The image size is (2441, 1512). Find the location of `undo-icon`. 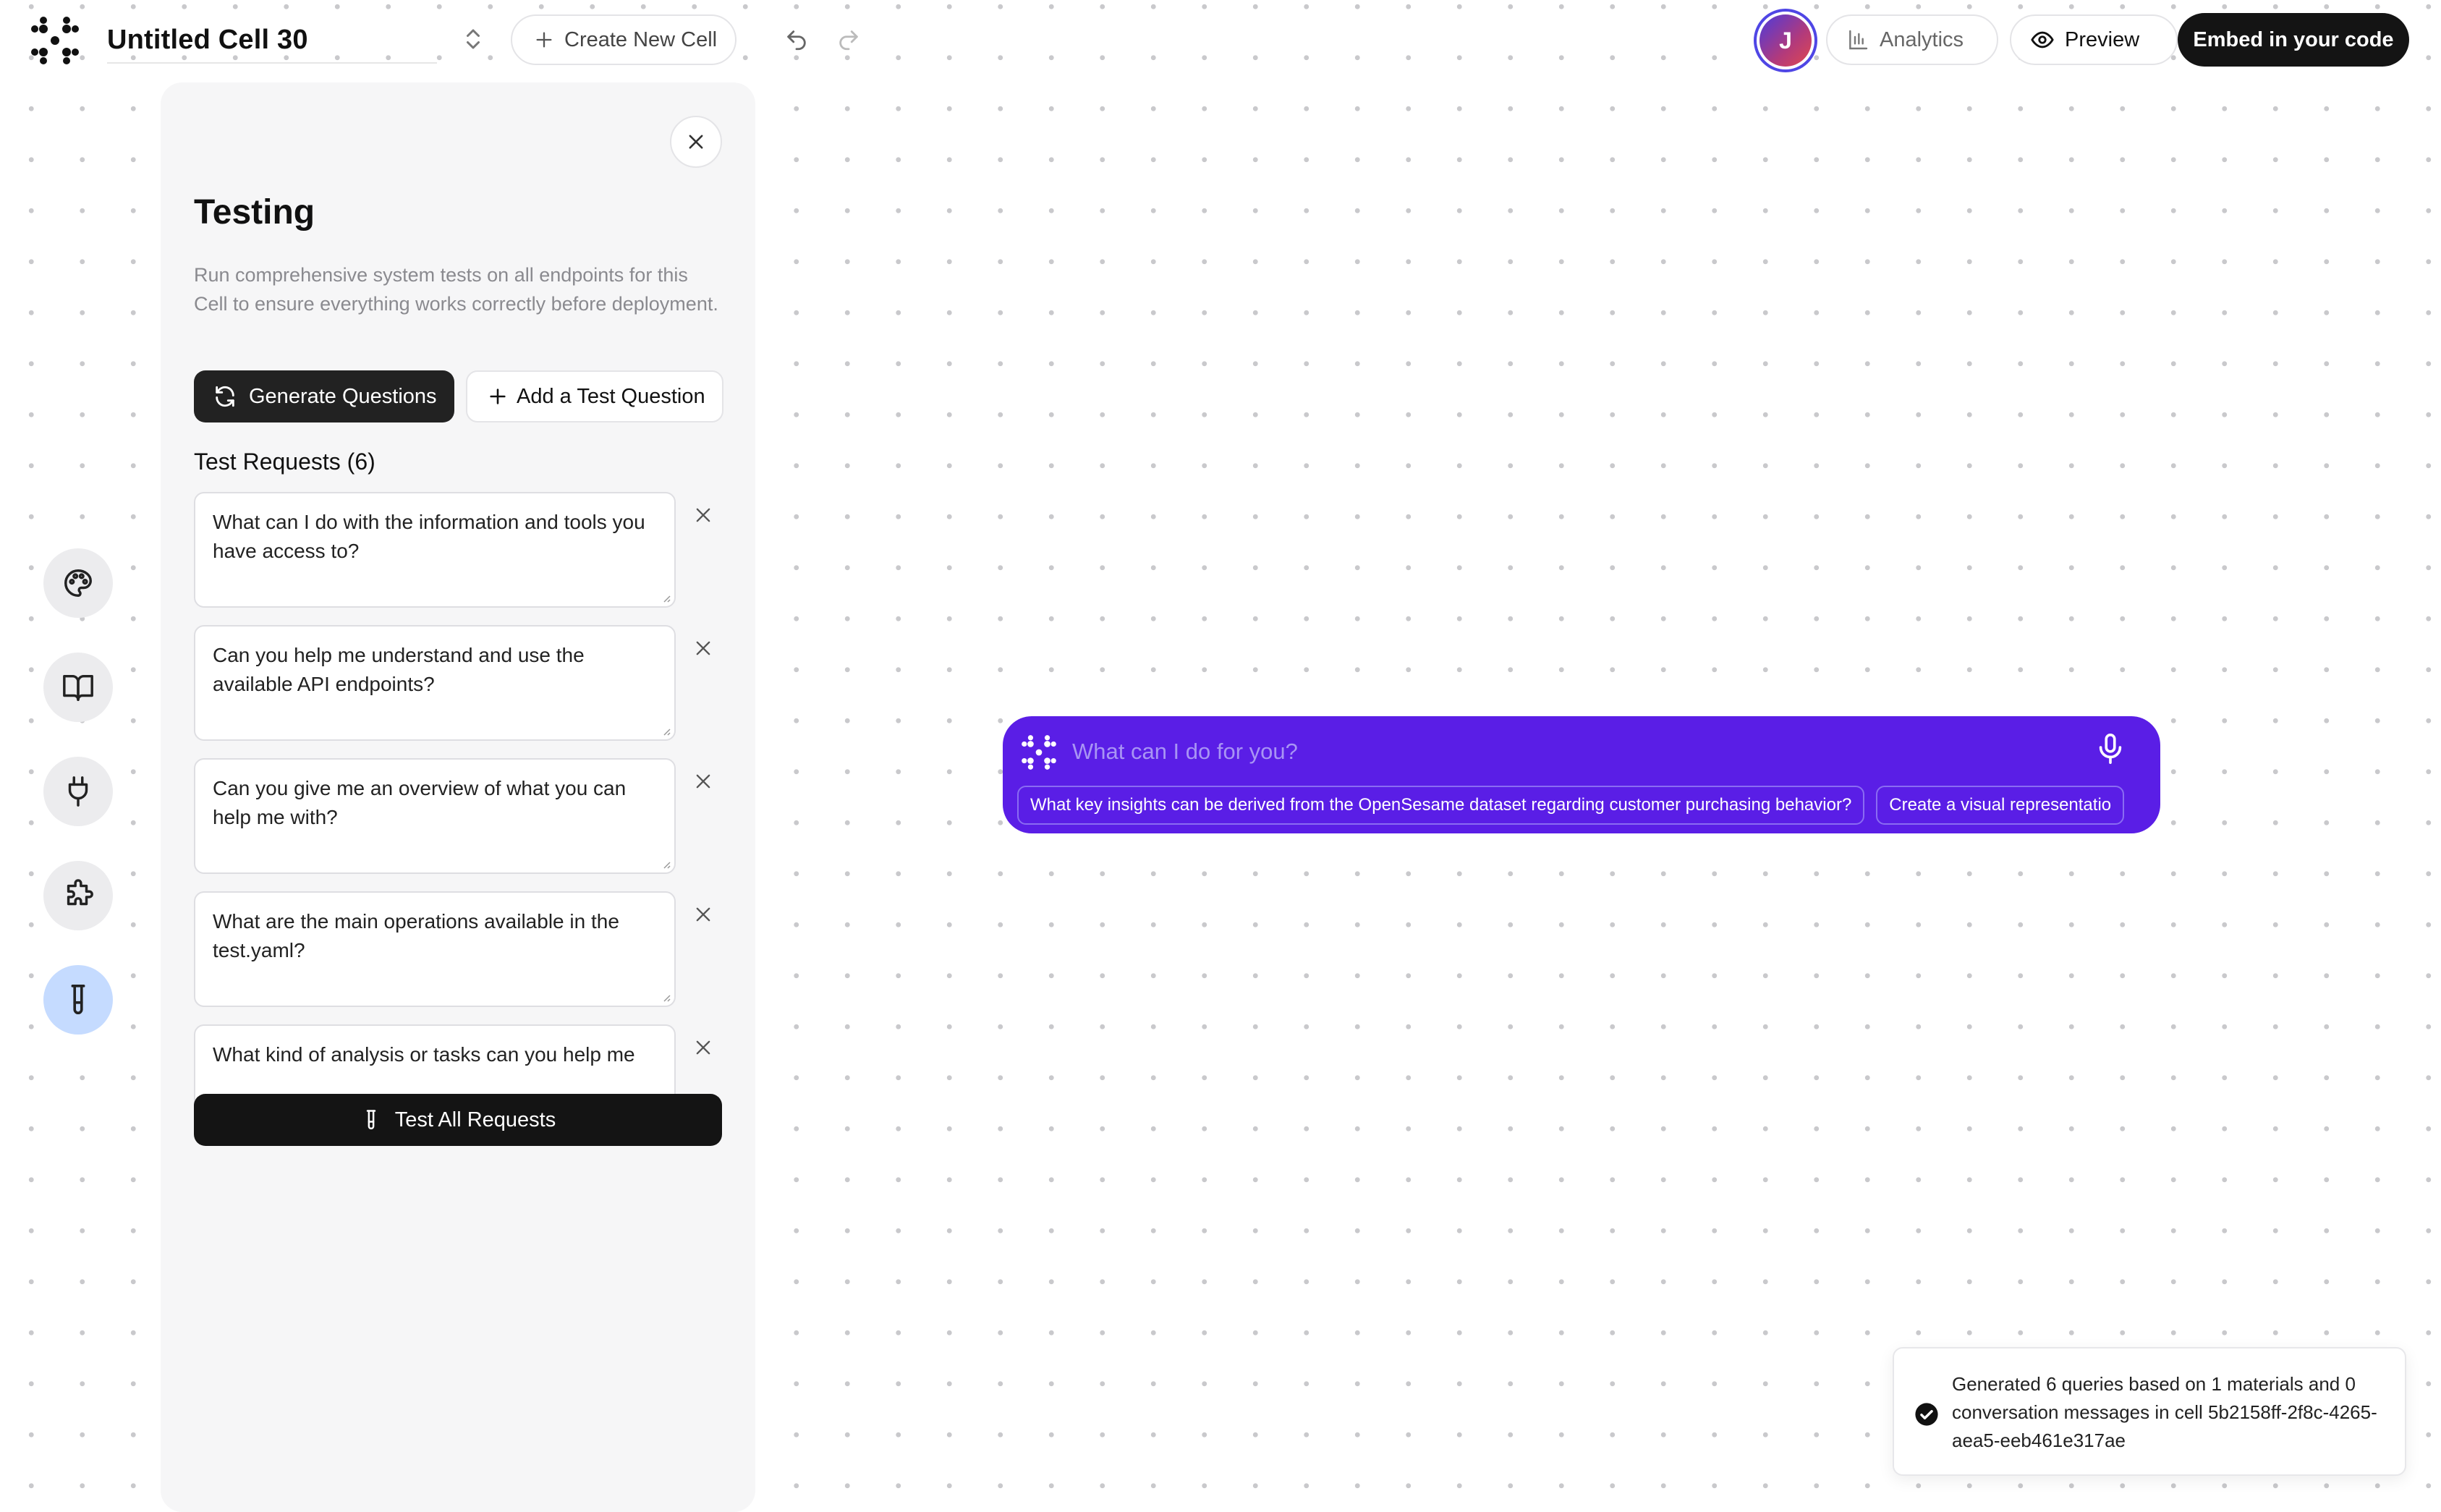

undo-icon is located at coordinates (796, 39).